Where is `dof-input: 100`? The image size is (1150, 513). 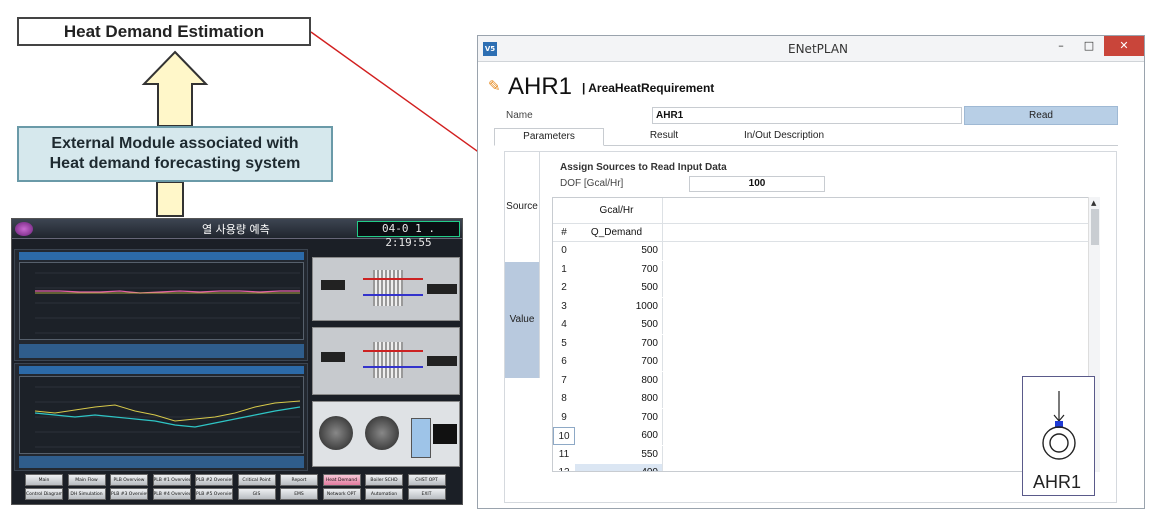 dof-input: 100 is located at coordinates (757, 184).